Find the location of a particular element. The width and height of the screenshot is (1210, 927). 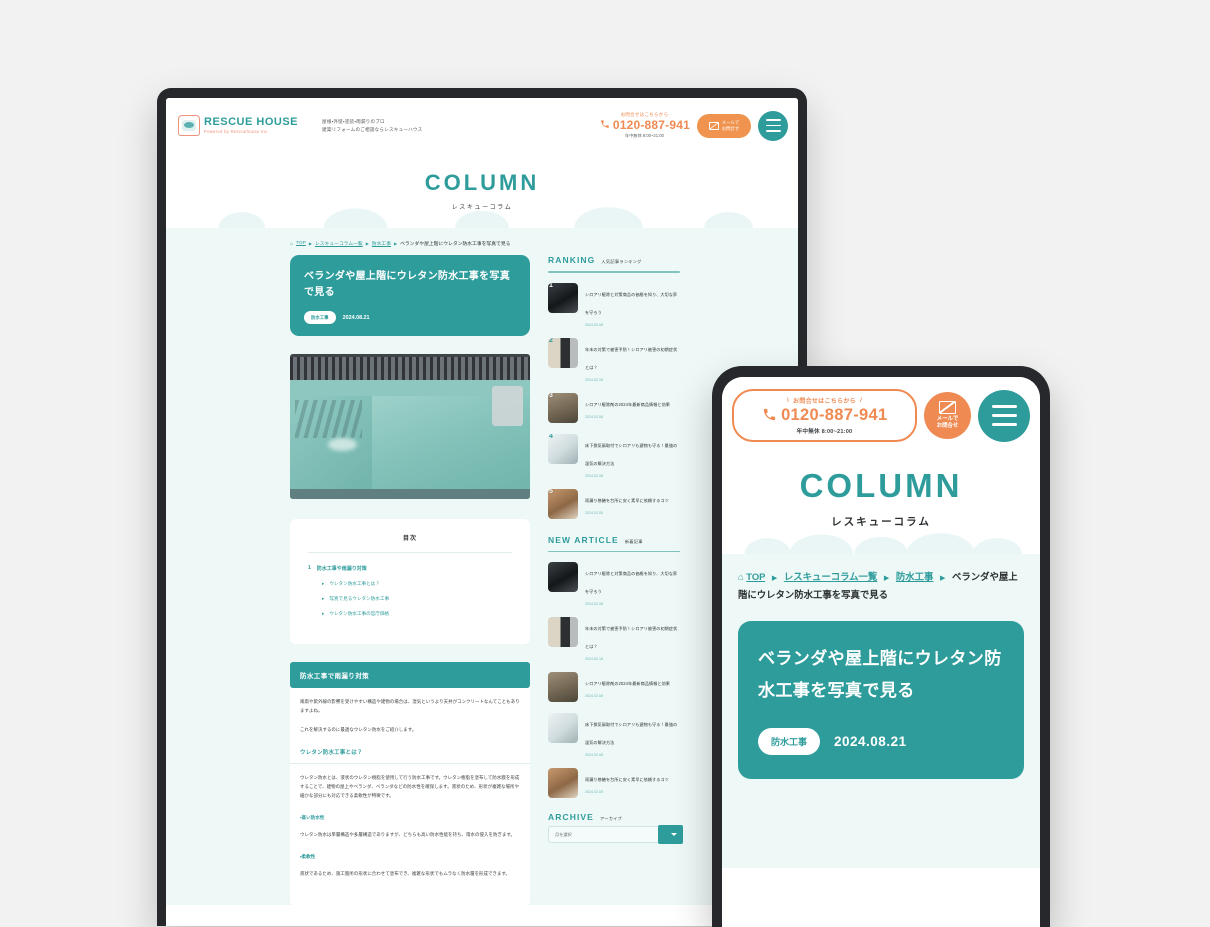

ranking-list-item: 5 雨漏り修繕を台所に安く素早に依頼するコツ 2024.02.05 is located at coordinates (614, 503).